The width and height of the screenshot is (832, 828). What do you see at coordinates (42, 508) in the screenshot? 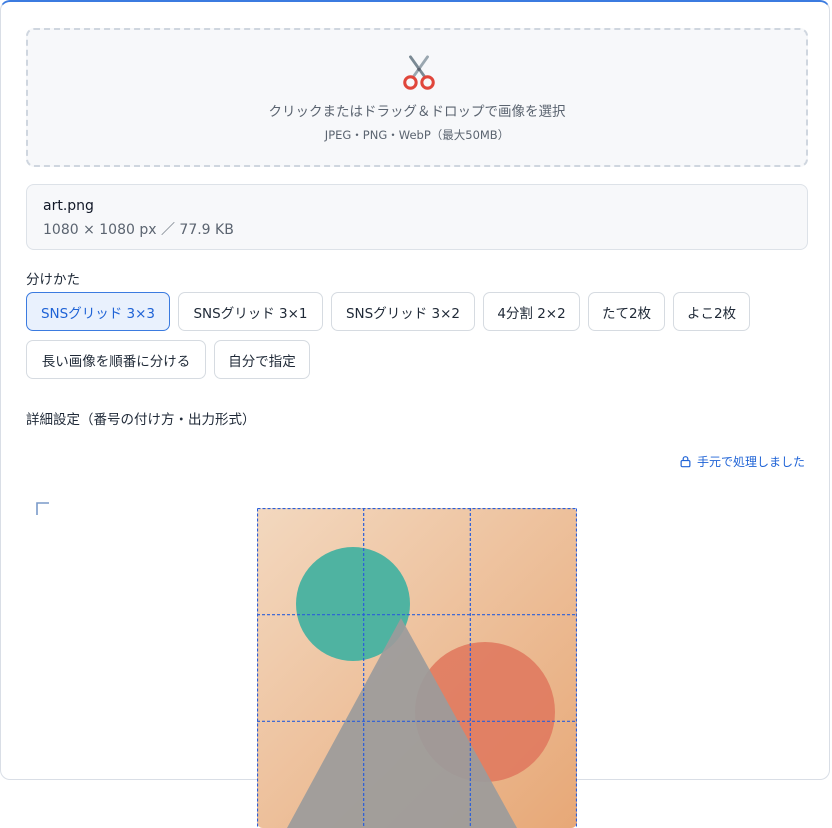
I see `crop-corner-icon` at bounding box center [42, 508].